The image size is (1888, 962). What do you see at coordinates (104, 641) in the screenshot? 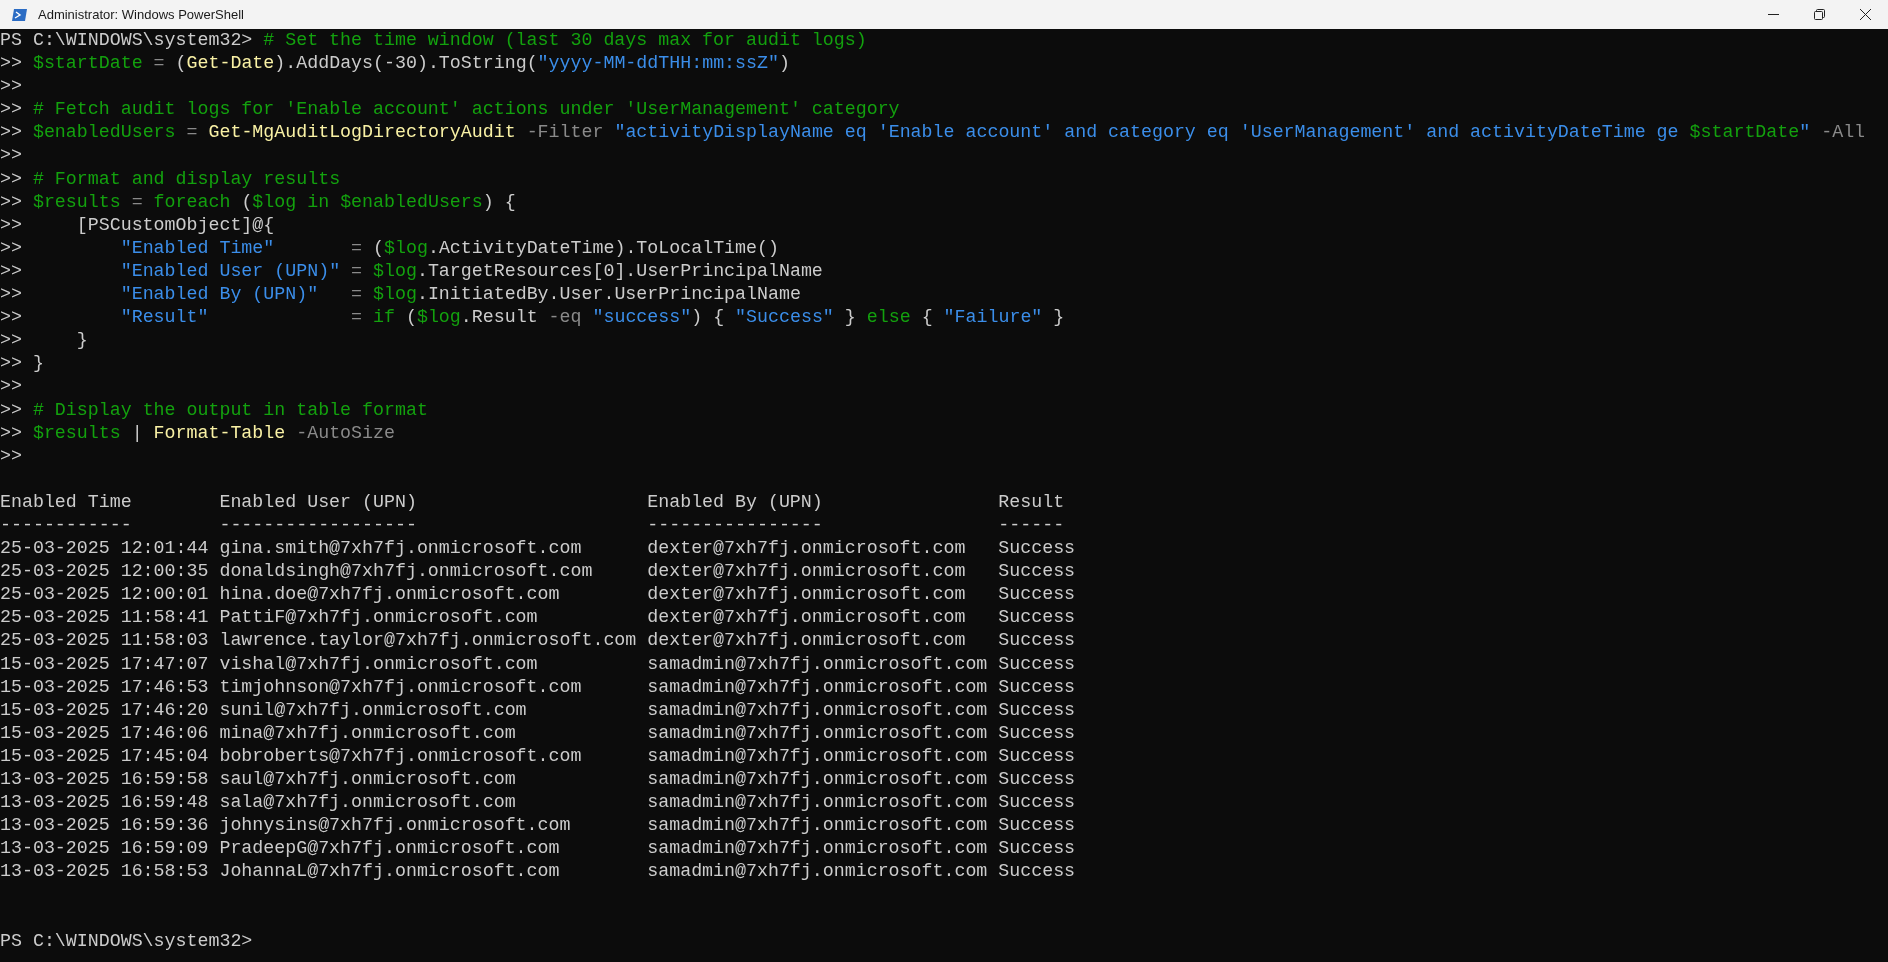
I see `table-cell: 25-03-2025 11:58:03` at bounding box center [104, 641].